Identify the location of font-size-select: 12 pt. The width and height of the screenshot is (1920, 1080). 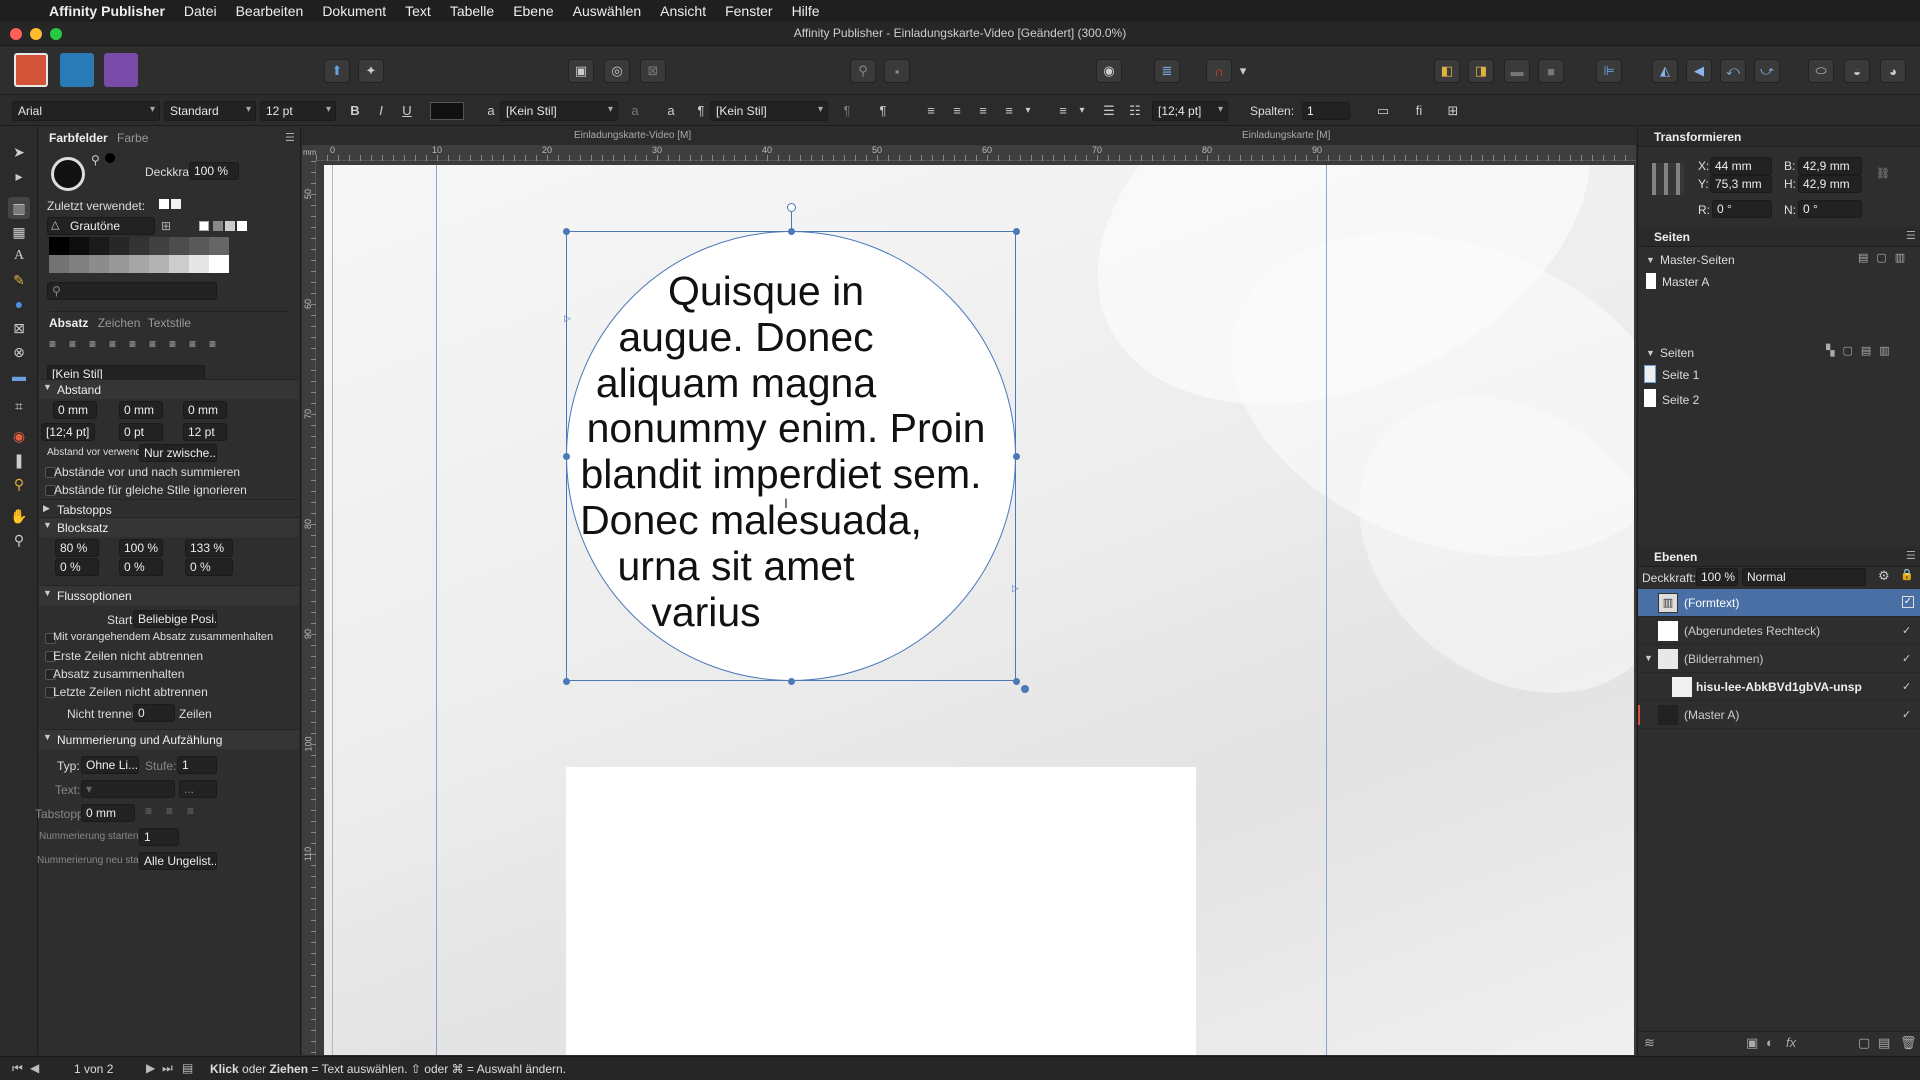
(298, 111).